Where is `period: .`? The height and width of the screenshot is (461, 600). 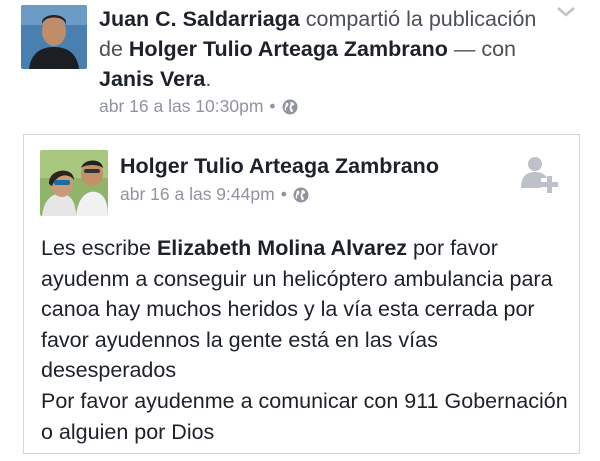
period: . is located at coordinates (208, 79).